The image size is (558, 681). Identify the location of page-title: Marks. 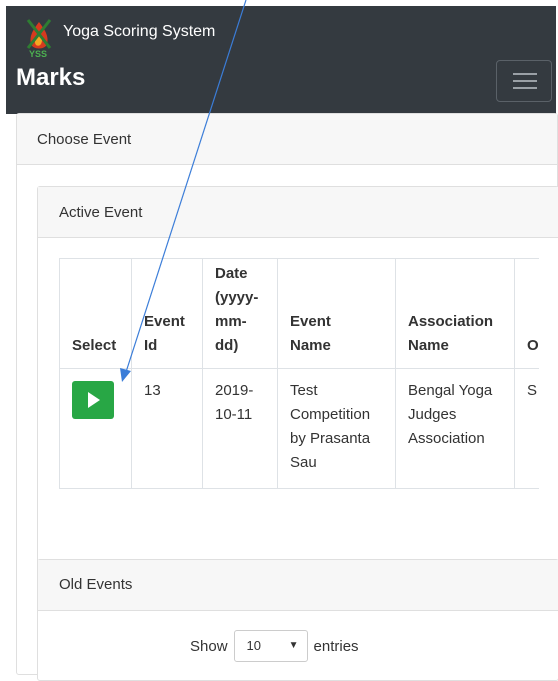
(51, 77).